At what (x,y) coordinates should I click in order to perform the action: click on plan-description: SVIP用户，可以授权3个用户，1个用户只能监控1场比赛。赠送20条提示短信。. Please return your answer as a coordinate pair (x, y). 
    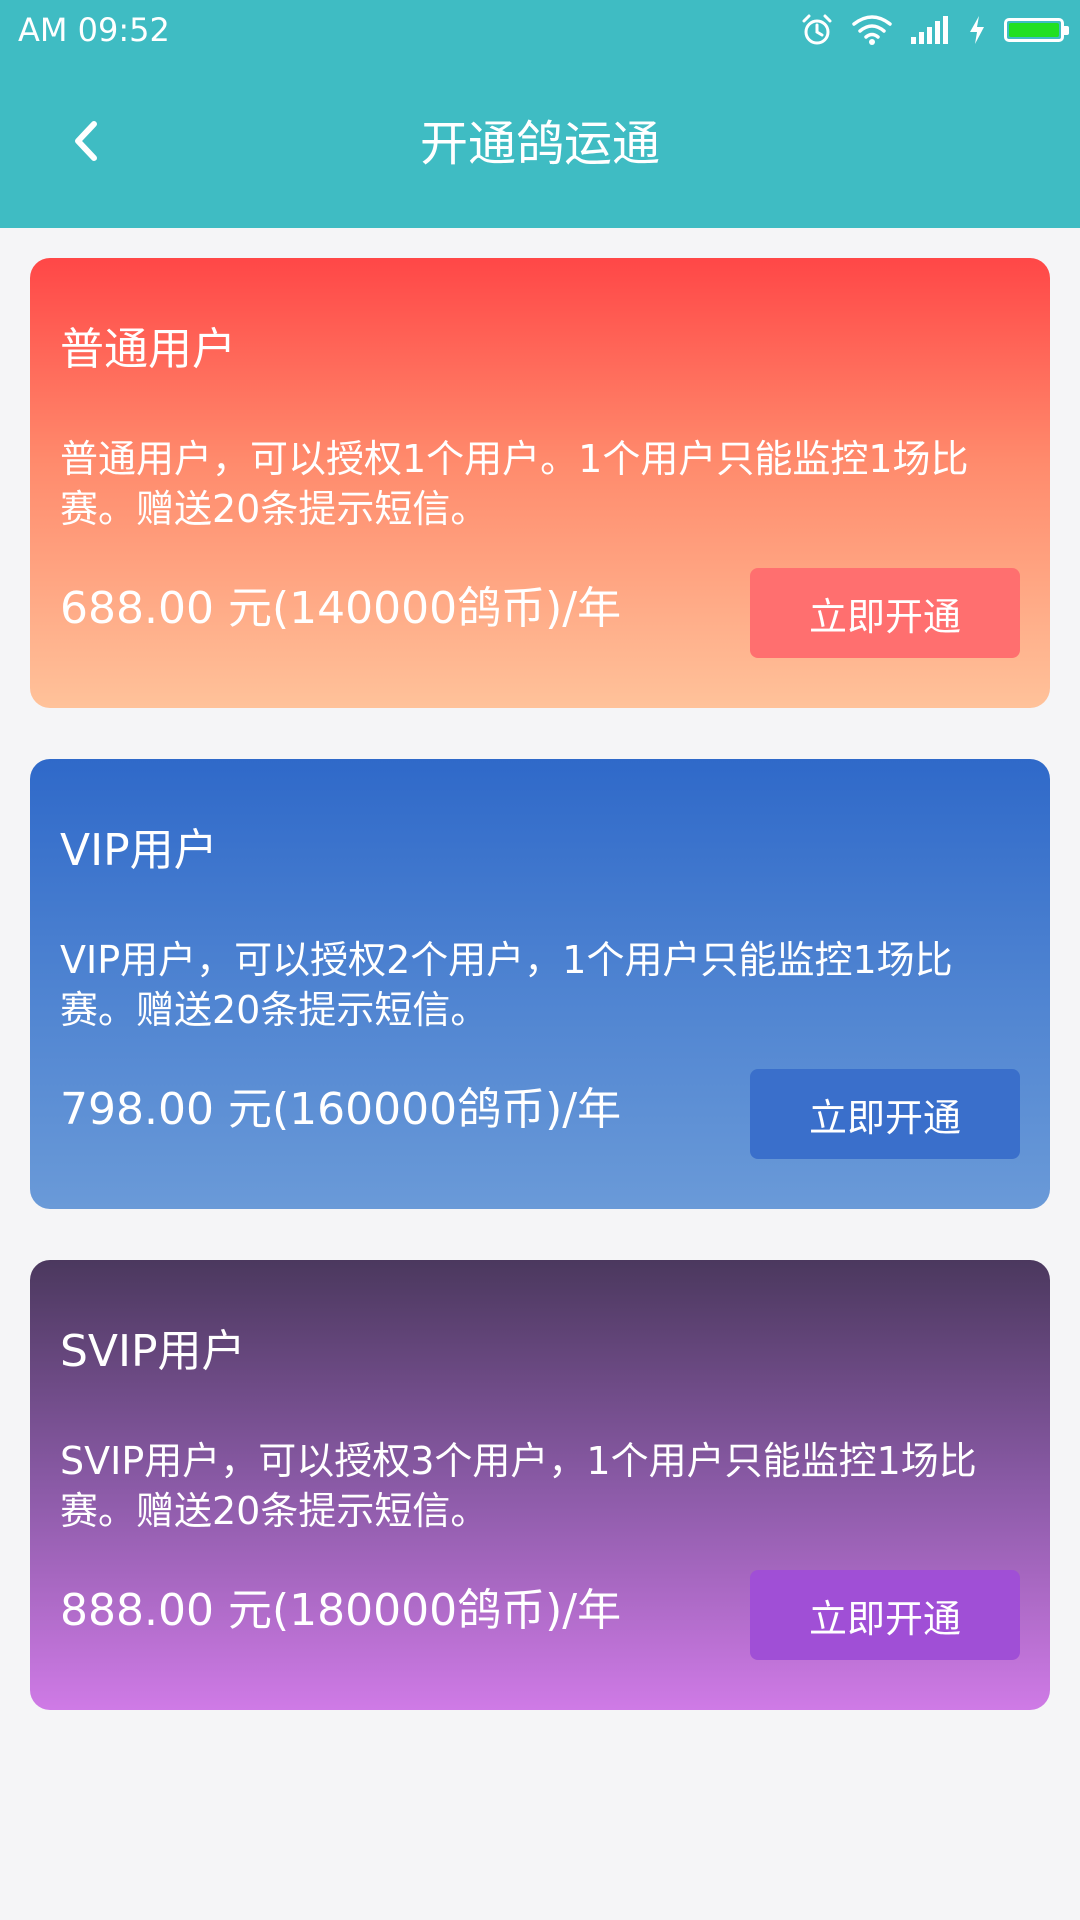
    Looking at the image, I should click on (518, 1486).